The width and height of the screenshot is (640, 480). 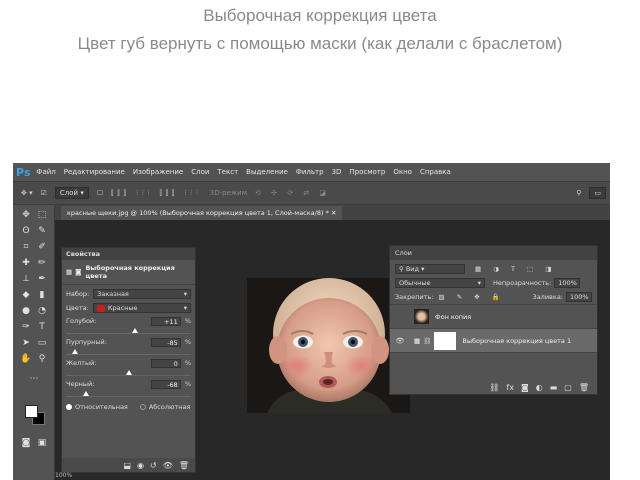 I want to click on delete-icon: 🗑, so click(x=184, y=465).